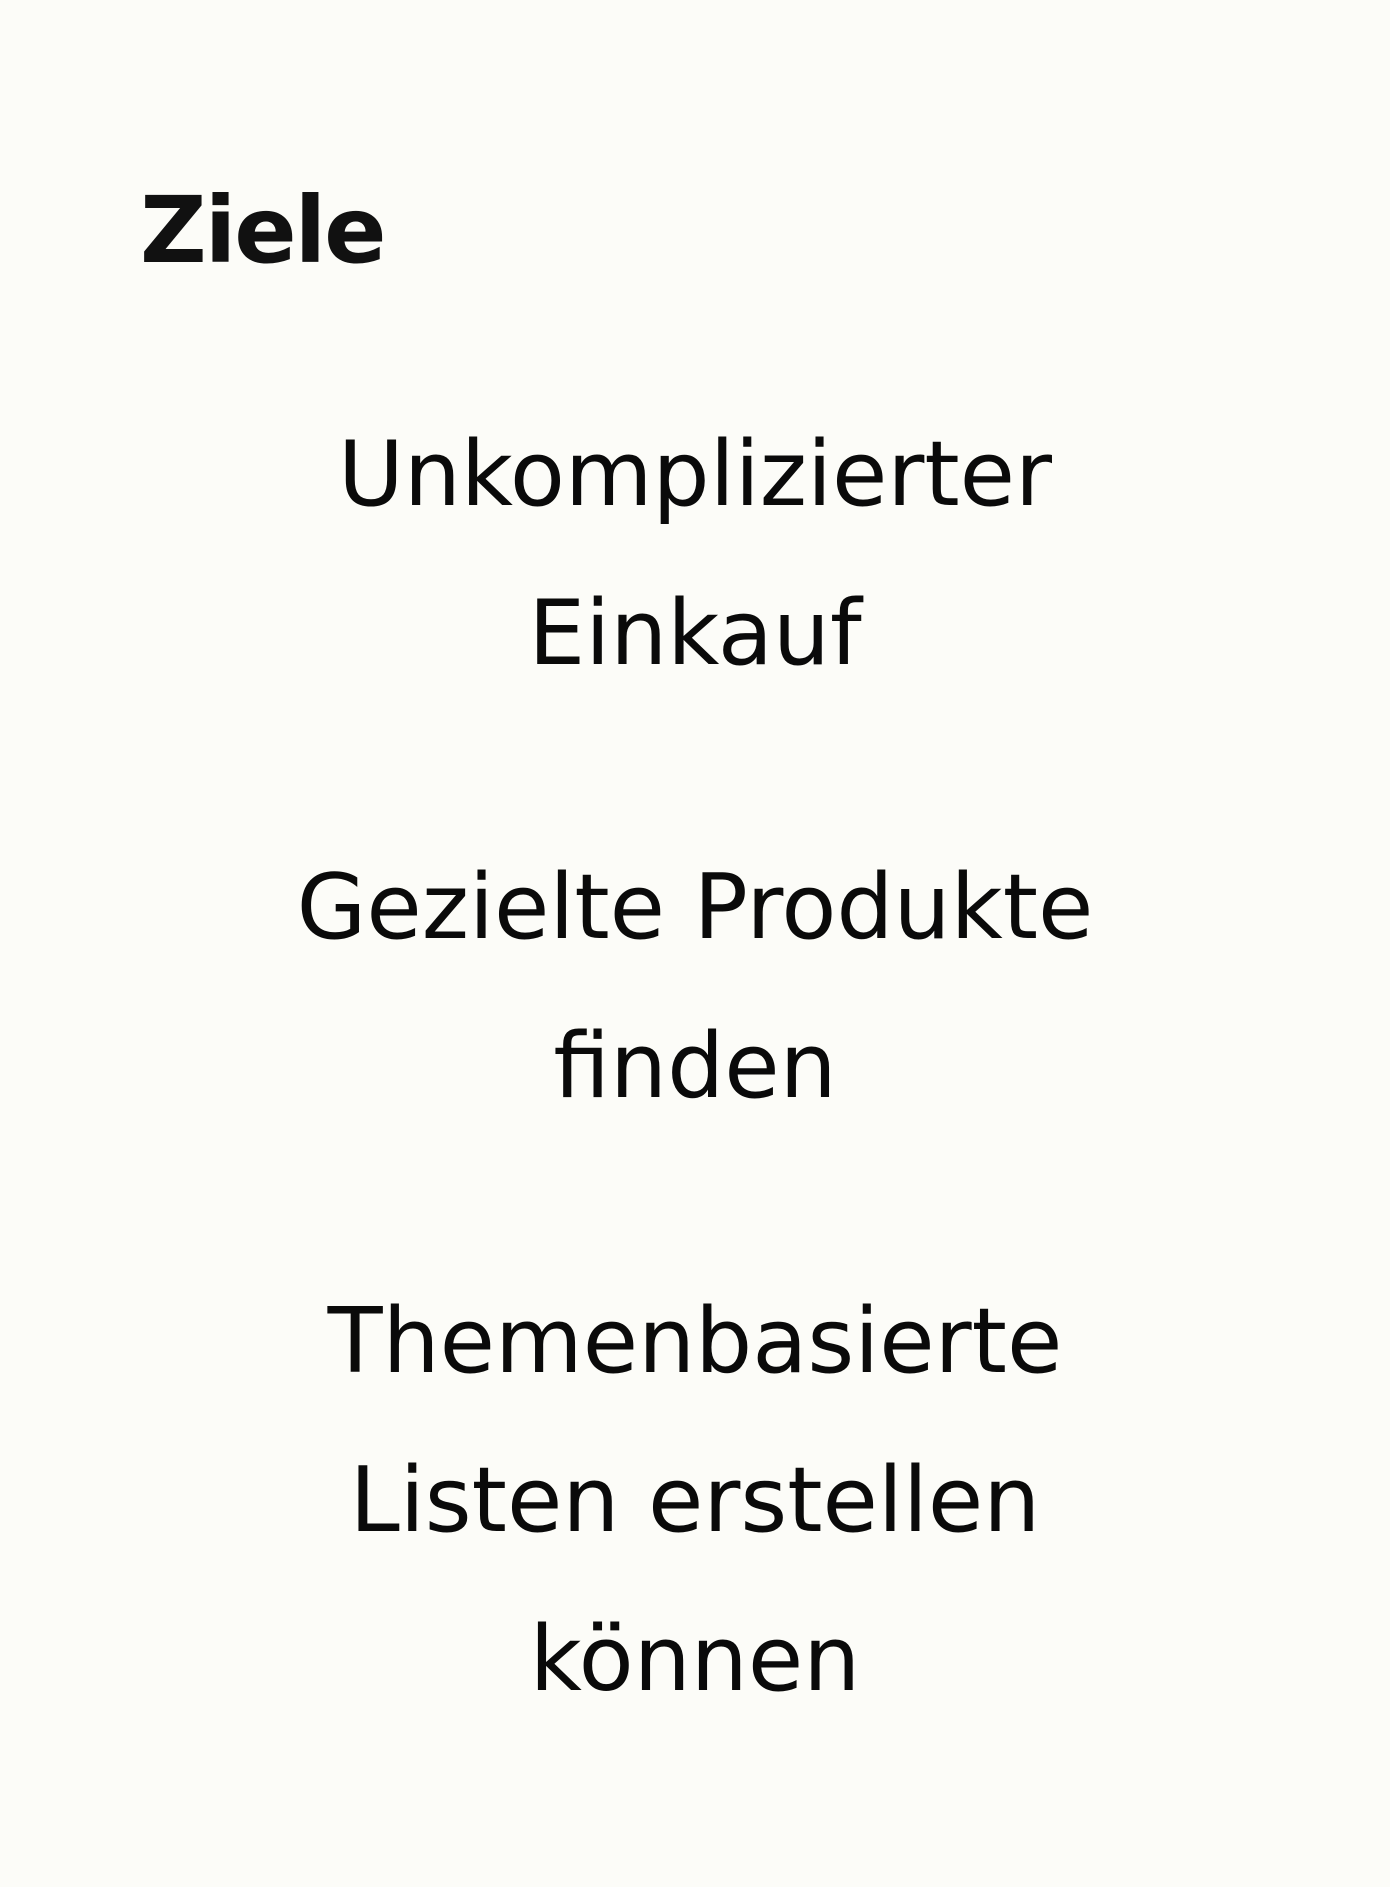 The height and width of the screenshot is (1887, 1390). I want to click on goal-line: Einkauf, so click(695, 633).